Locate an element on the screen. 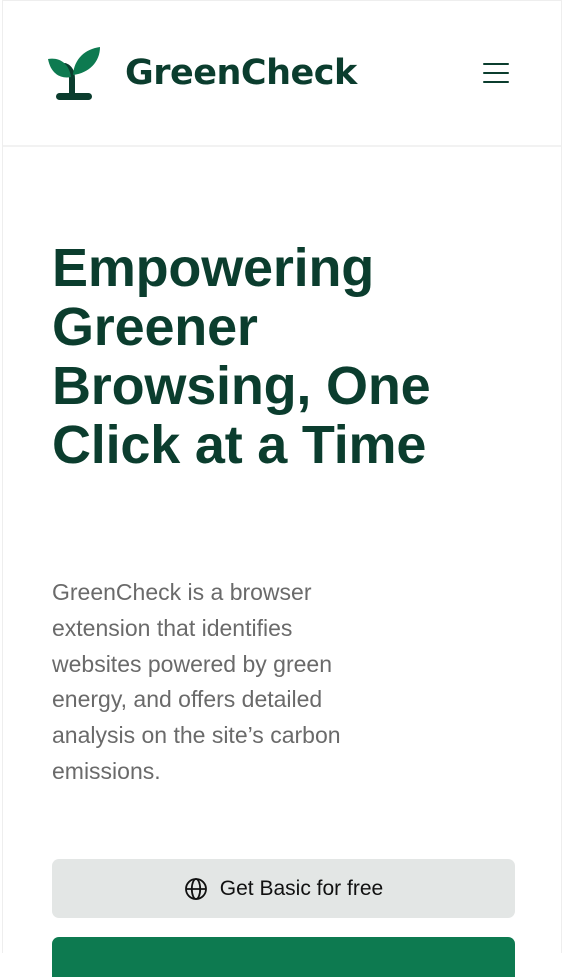  get-basic-button: Get Basic for free is located at coordinates (283, 888).